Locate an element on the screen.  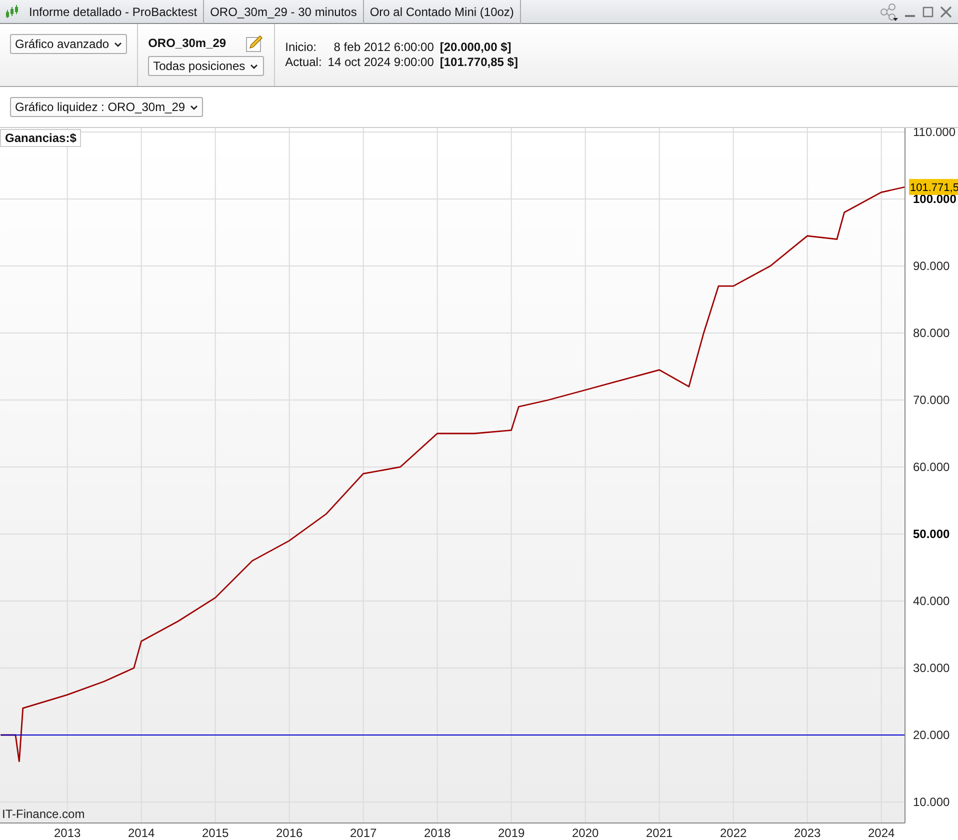
close-icon is located at coordinates (946, 12).